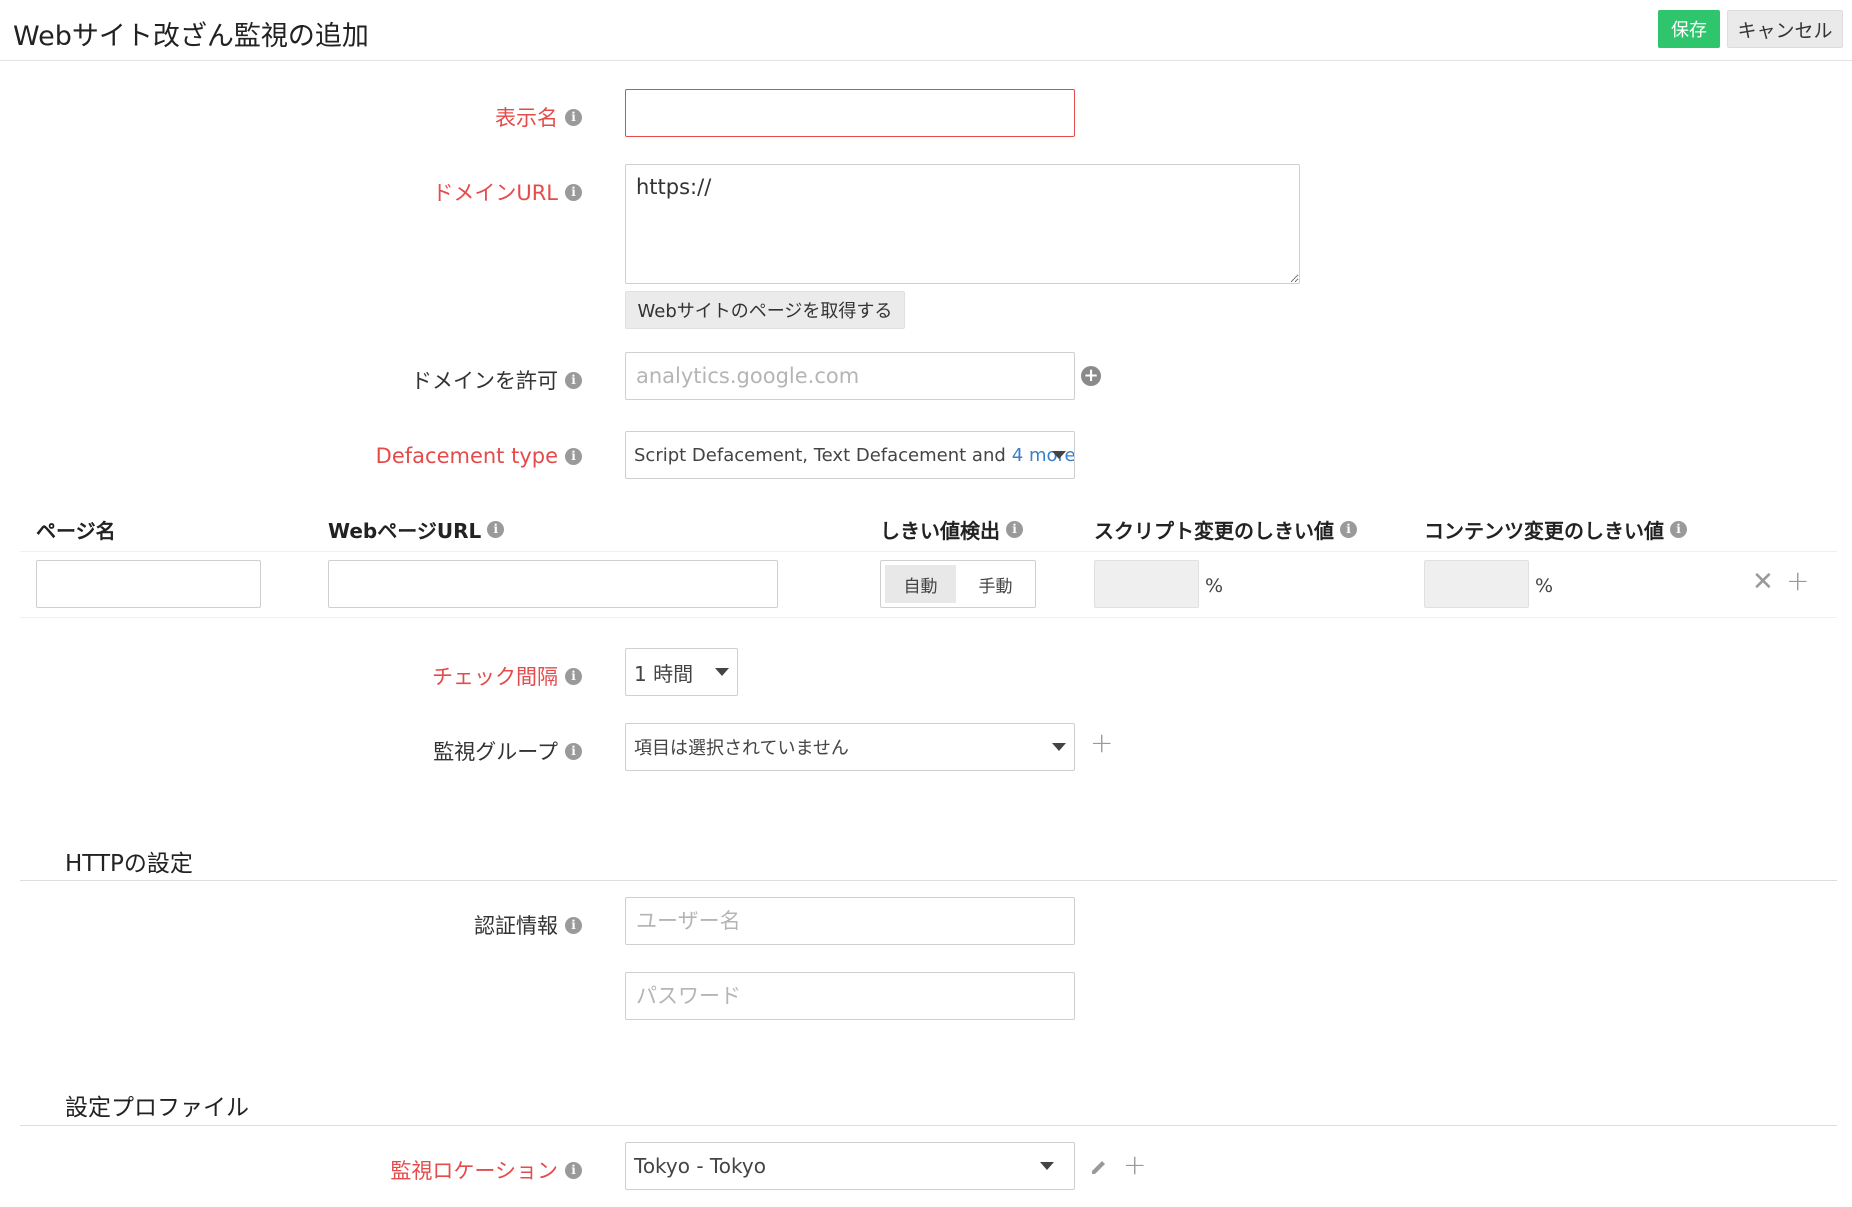  I want to click on edit-icon, so click(1099, 1167).